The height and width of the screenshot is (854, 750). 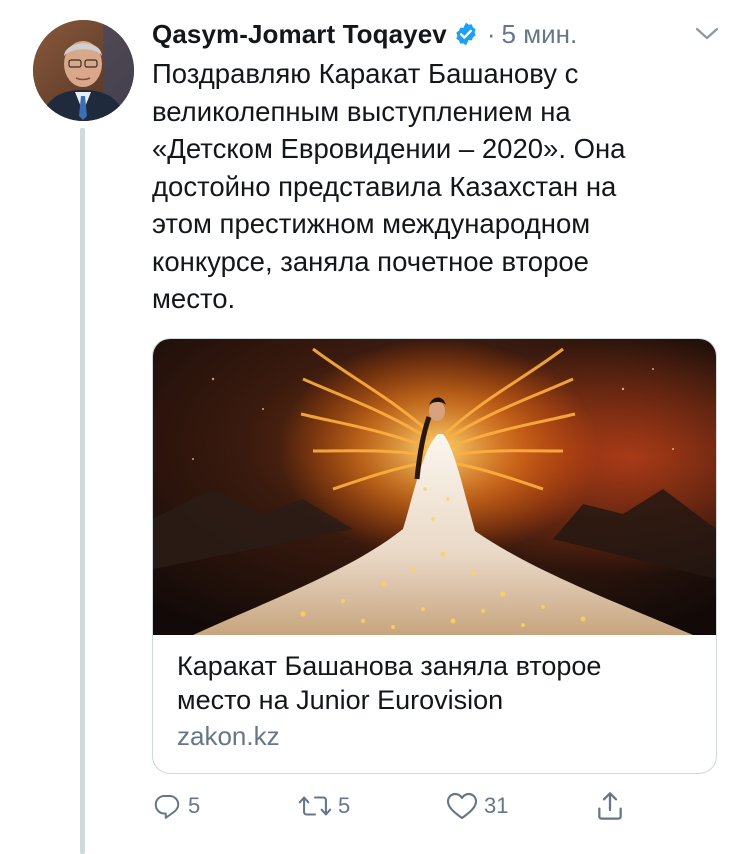 What do you see at coordinates (299, 34) in the screenshot?
I see `display-name: Qasym-Jomart Toqayev` at bounding box center [299, 34].